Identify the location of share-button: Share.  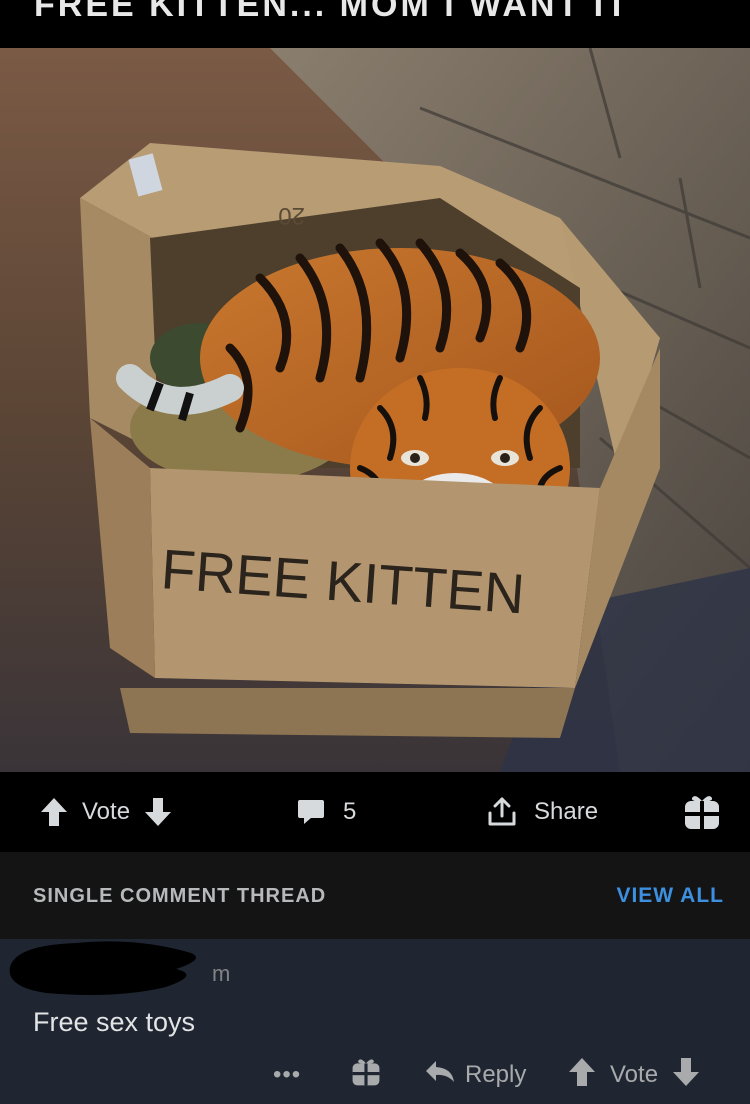
(542, 812).